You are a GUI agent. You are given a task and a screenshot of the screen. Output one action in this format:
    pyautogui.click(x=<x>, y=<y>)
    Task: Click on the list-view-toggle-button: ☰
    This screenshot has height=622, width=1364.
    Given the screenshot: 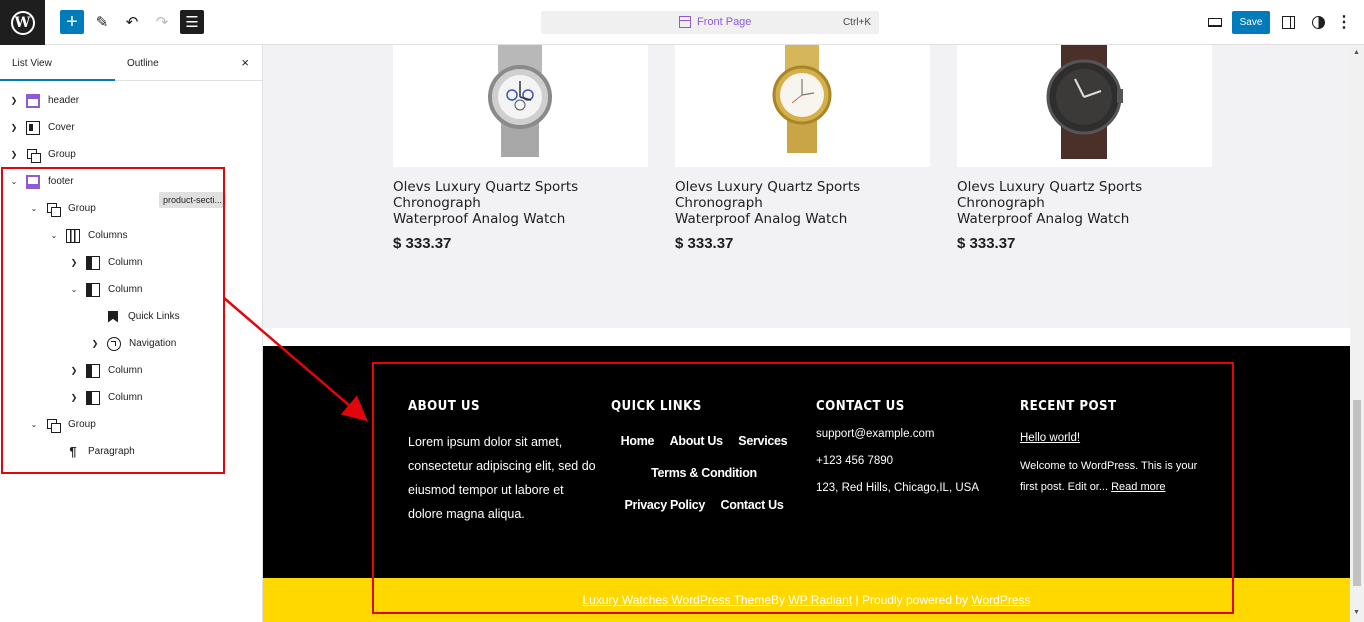 What is the action you would take?
    pyautogui.click(x=192, y=22)
    